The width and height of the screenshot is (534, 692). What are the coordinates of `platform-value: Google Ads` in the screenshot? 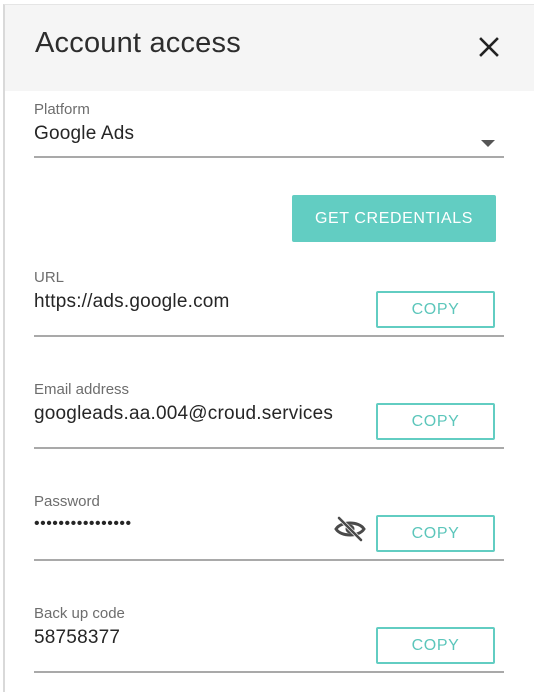 It's located at (84, 133).